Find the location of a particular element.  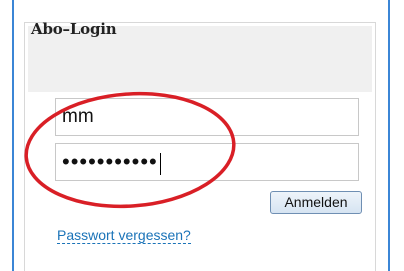

password-input: ••••••••••• is located at coordinates (207, 162).